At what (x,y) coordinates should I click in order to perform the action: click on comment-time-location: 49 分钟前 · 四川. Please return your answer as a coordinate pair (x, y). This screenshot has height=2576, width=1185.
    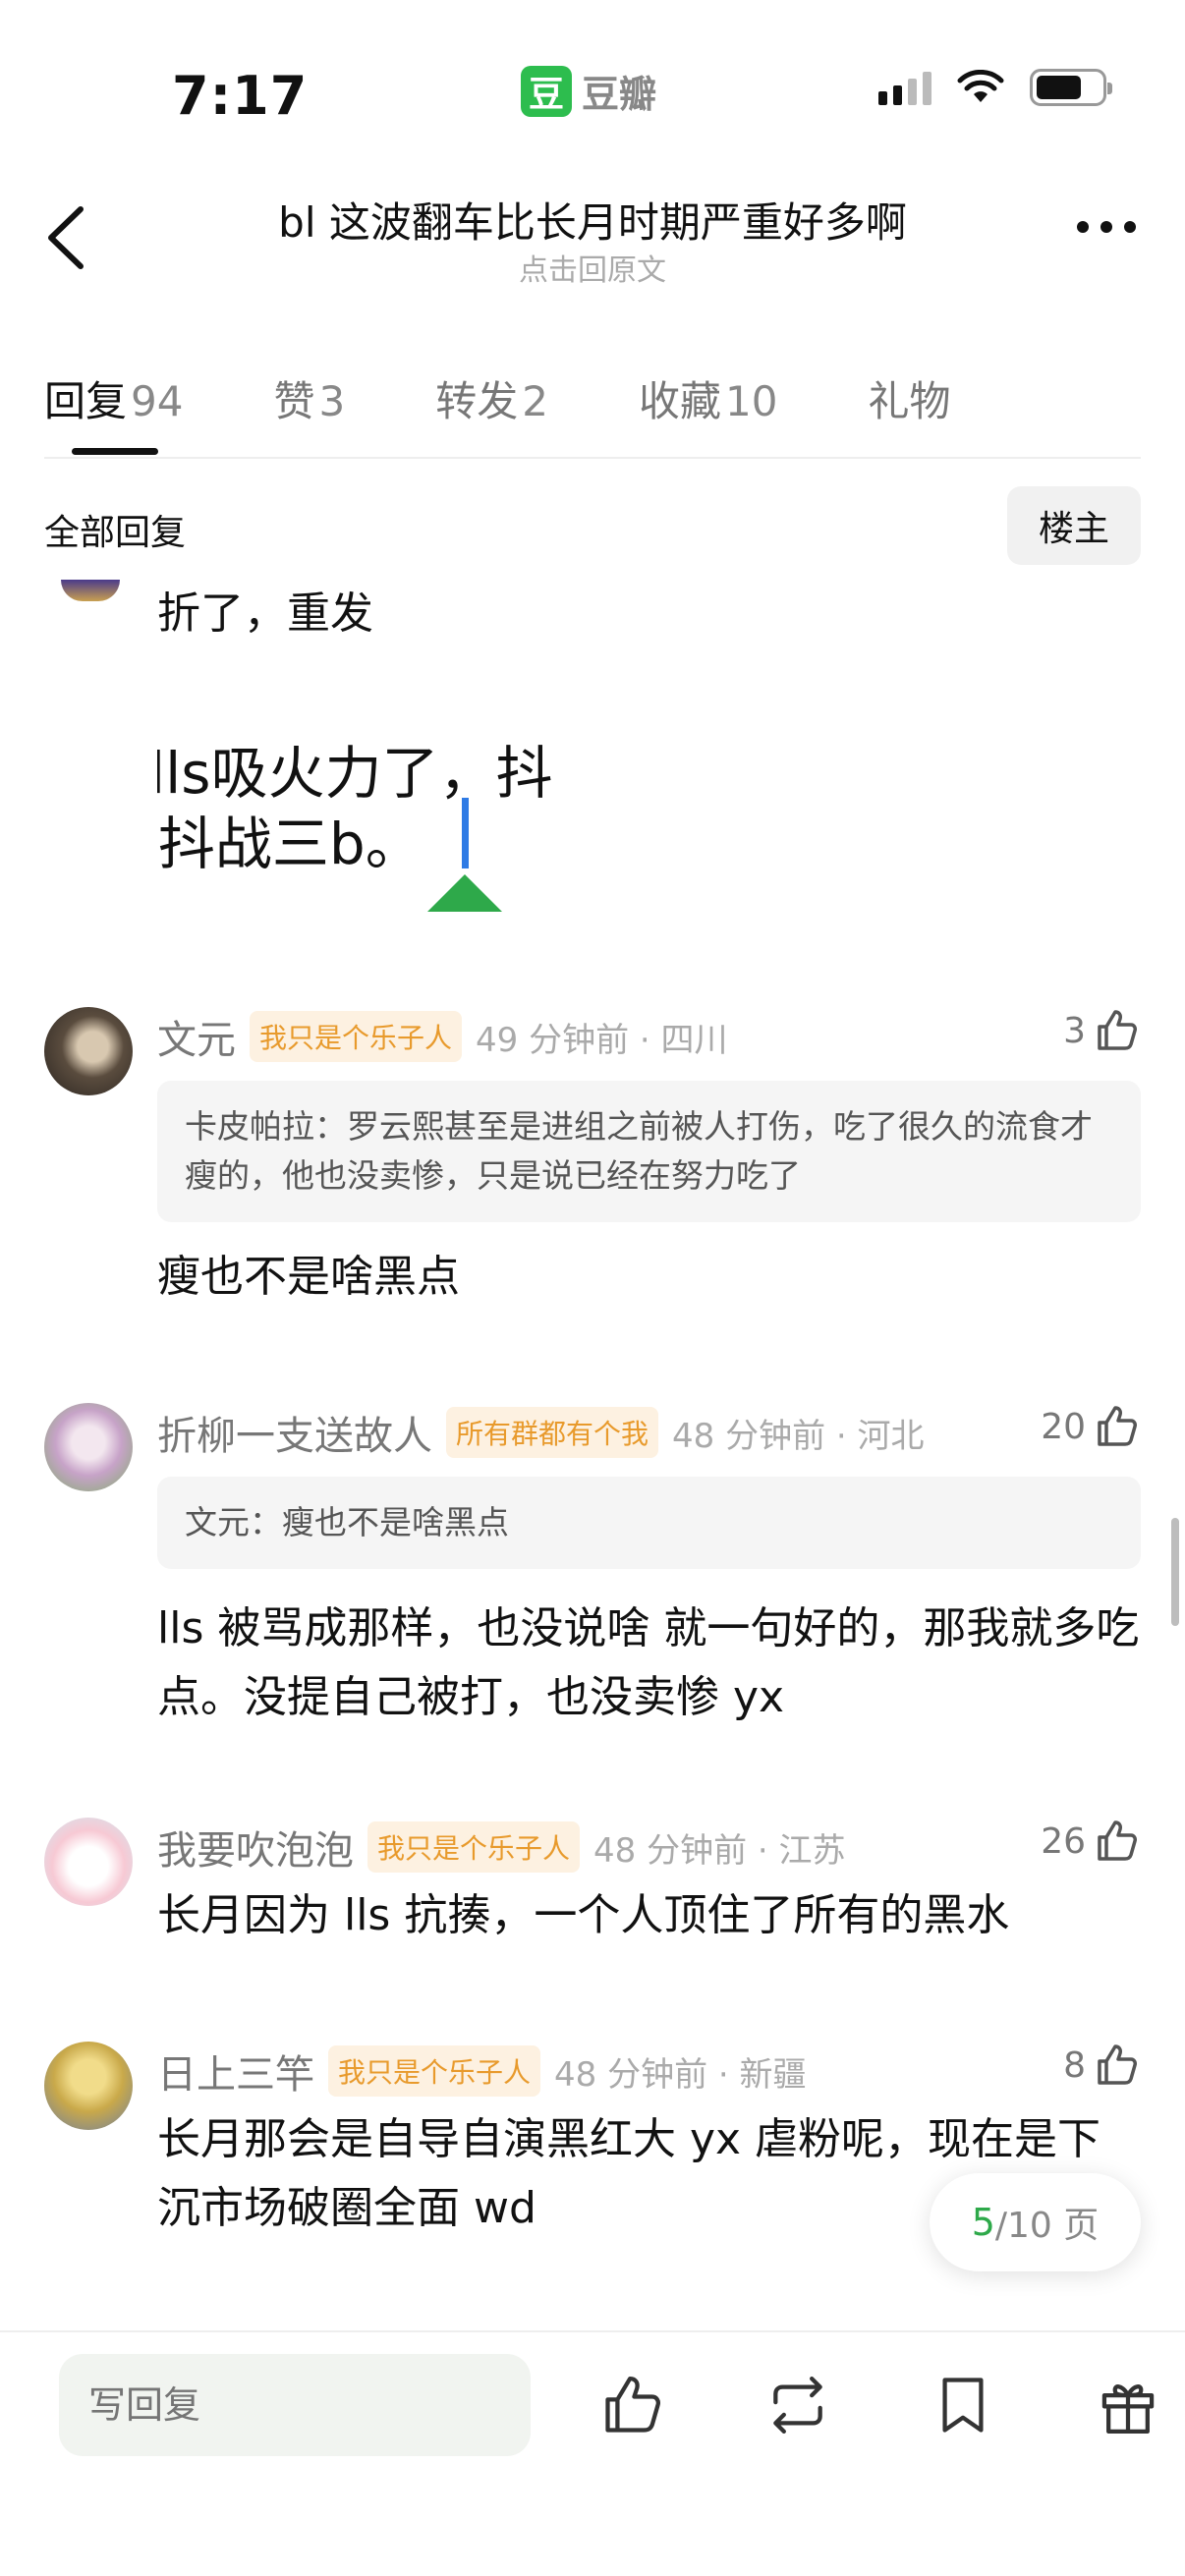
    Looking at the image, I should click on (602, 1040).